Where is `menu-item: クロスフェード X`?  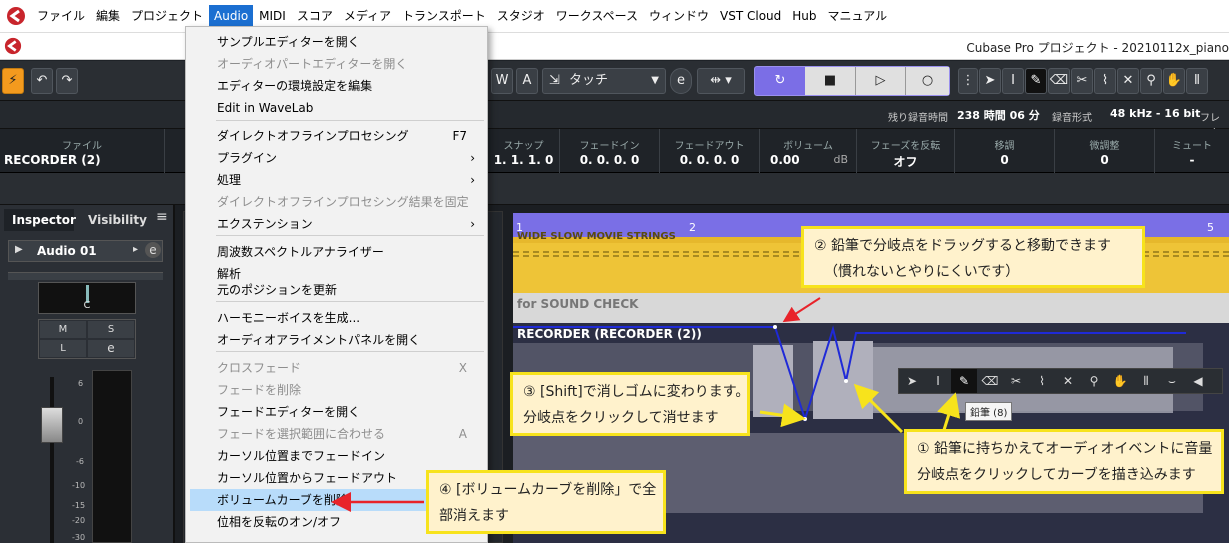
menu-item: クロスフェード X is located at coordinates (336, 368).